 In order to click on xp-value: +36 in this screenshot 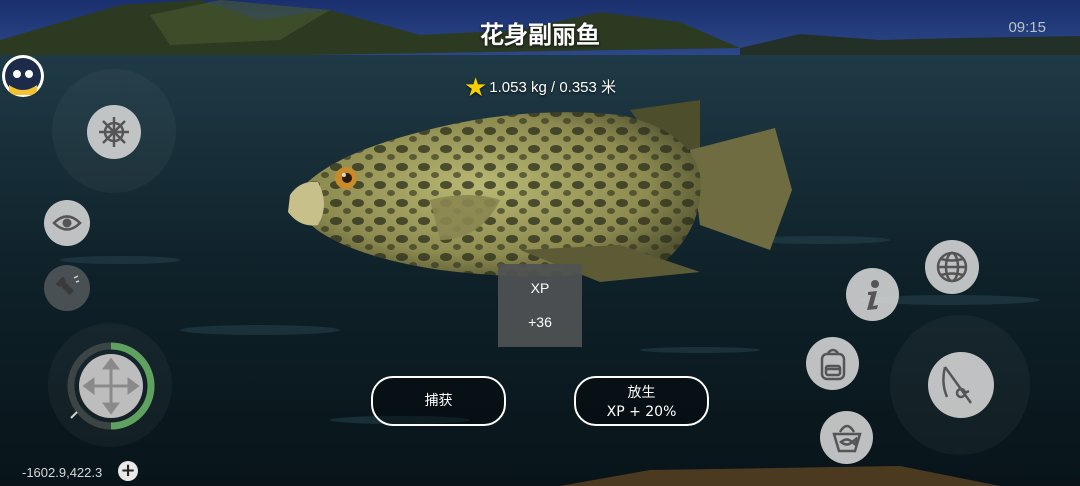, I will do `click(540, 322)`.